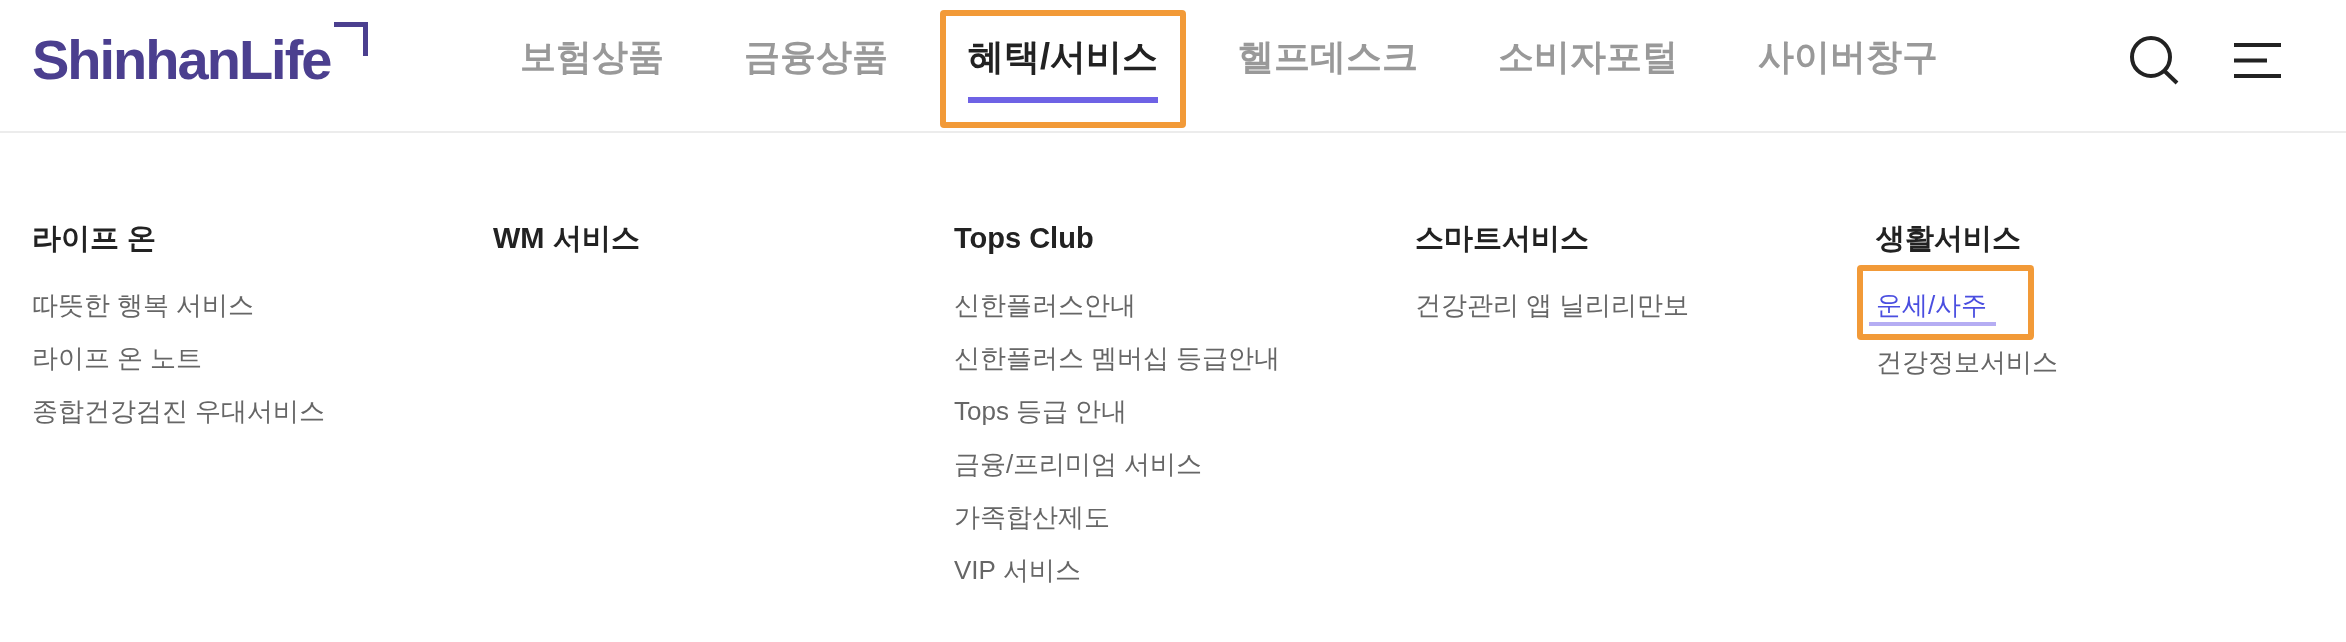 This screenshot has height=642, width=2346. I want to click on menu-link: 금융/프리미엄 서비스, so click(1078, 464).